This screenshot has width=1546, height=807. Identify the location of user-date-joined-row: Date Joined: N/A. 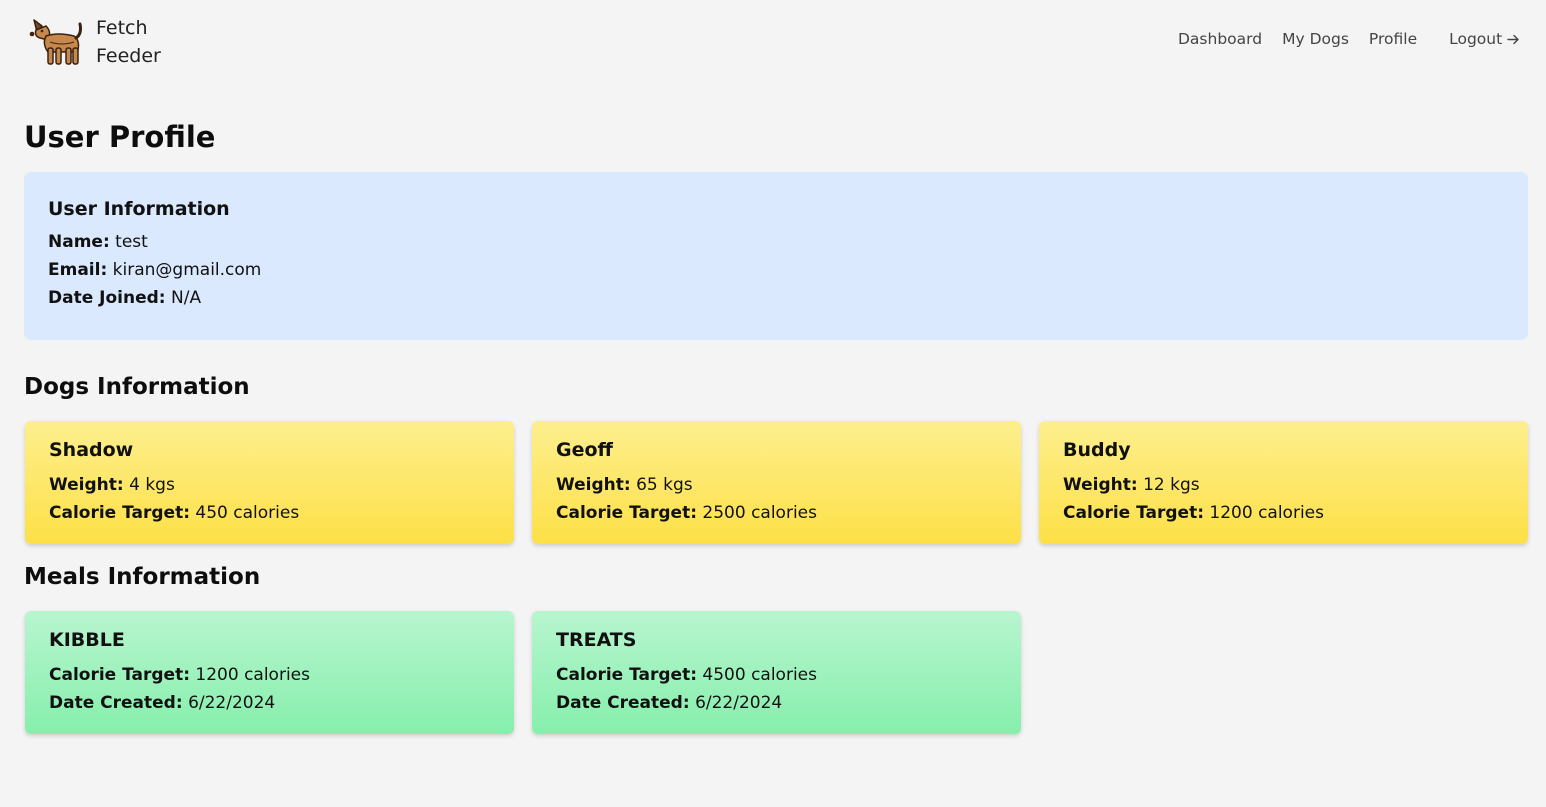
(776, 298).